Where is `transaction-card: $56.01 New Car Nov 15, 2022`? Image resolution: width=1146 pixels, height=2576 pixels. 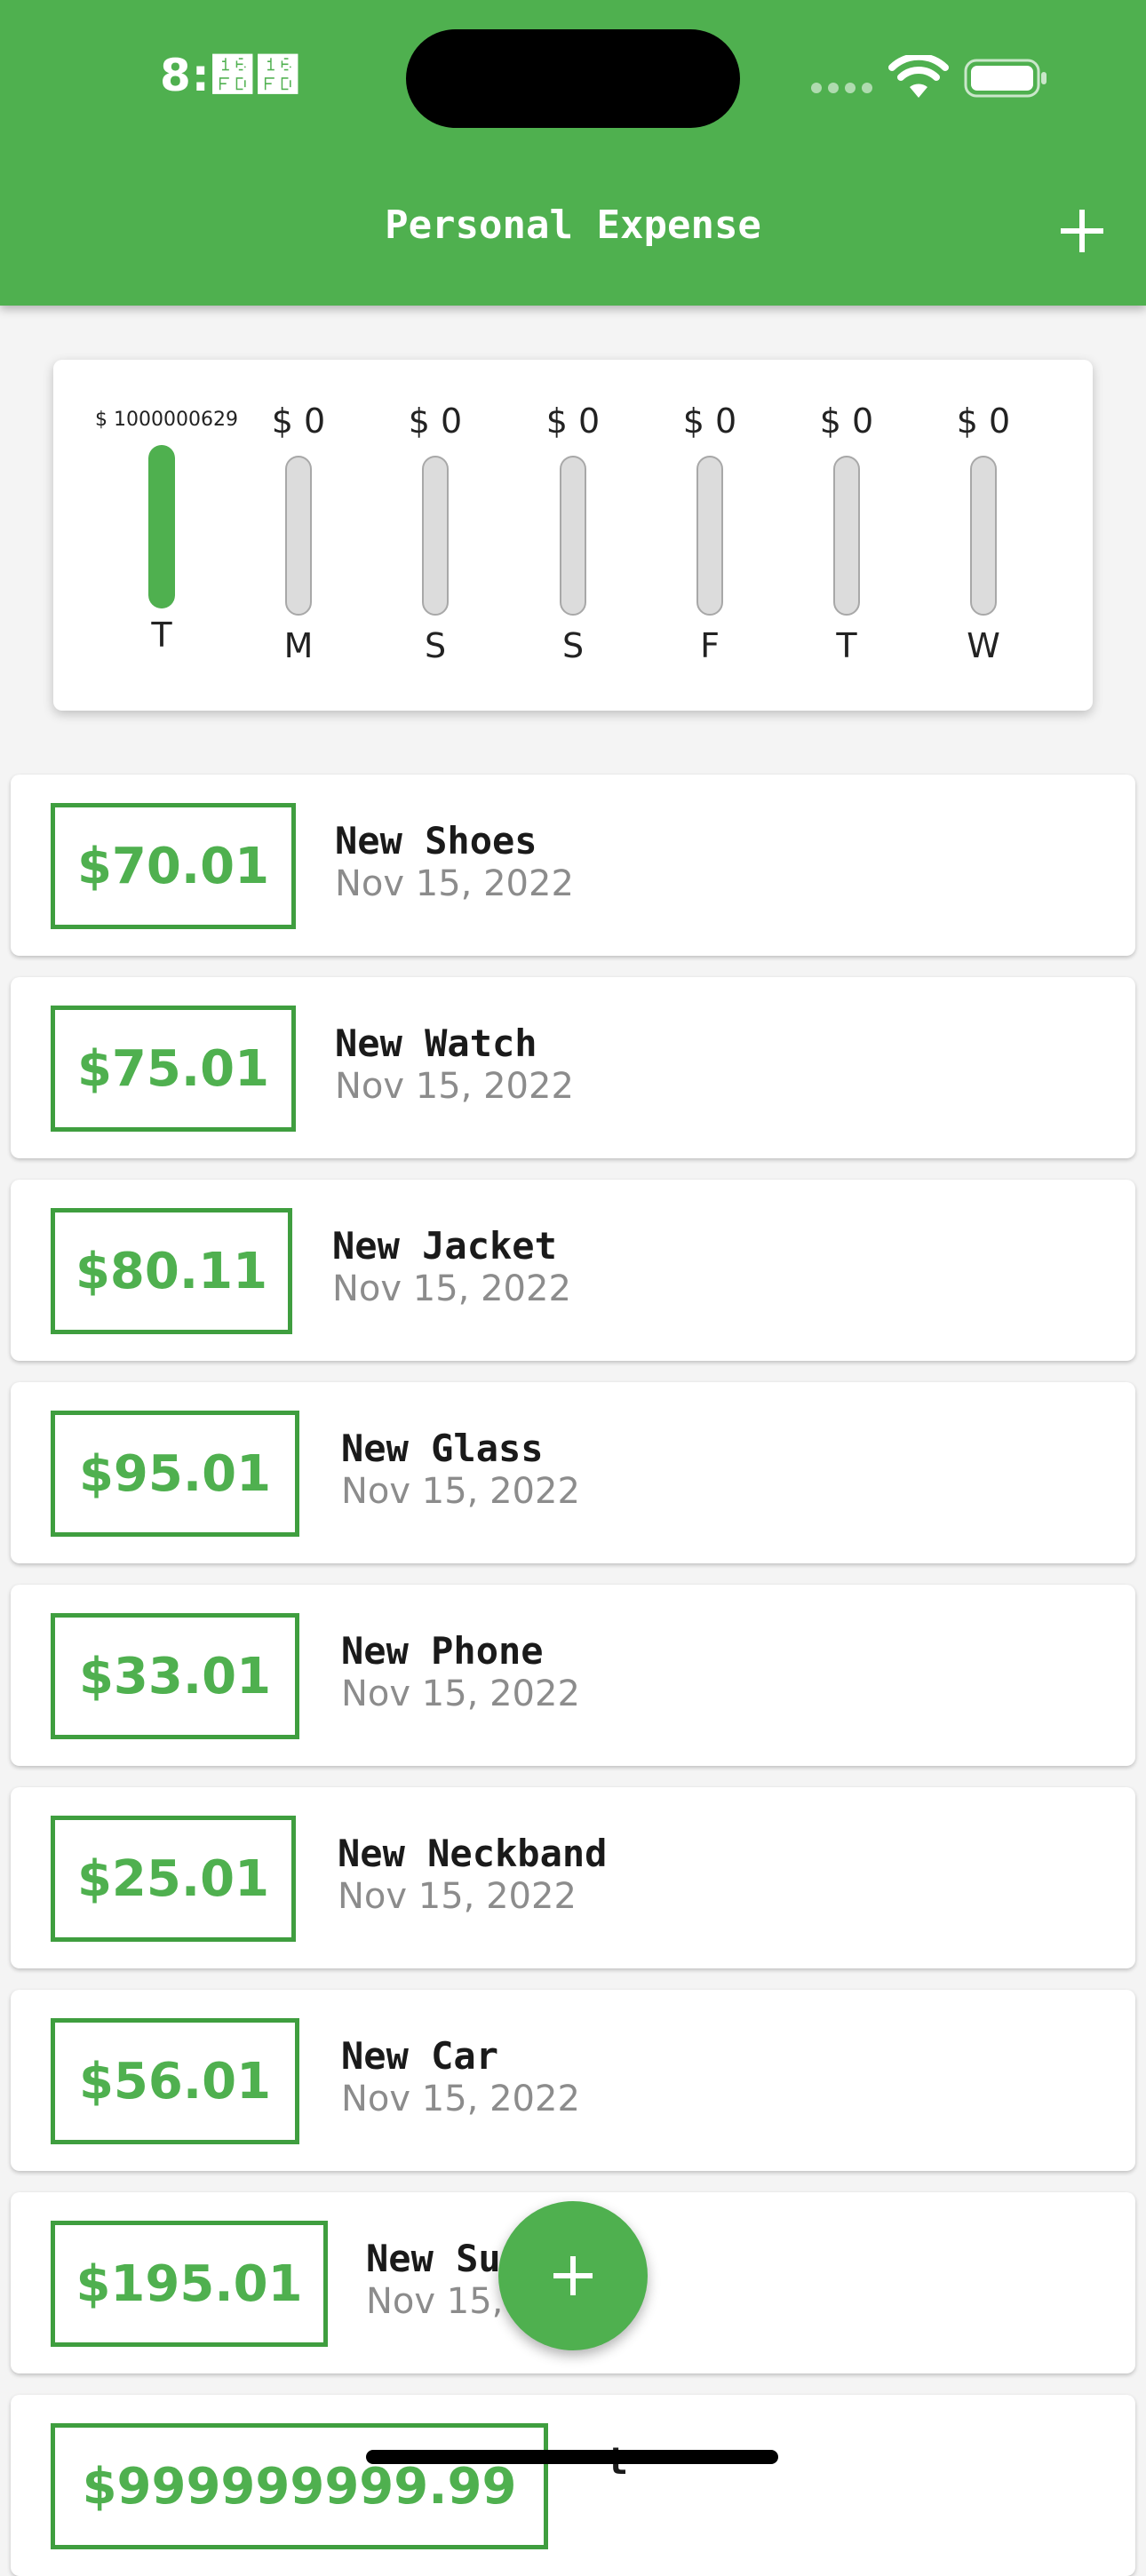 transaction-card: $56.01 New Car Nov 15, 2022 is located at coordinates (573, 2080).